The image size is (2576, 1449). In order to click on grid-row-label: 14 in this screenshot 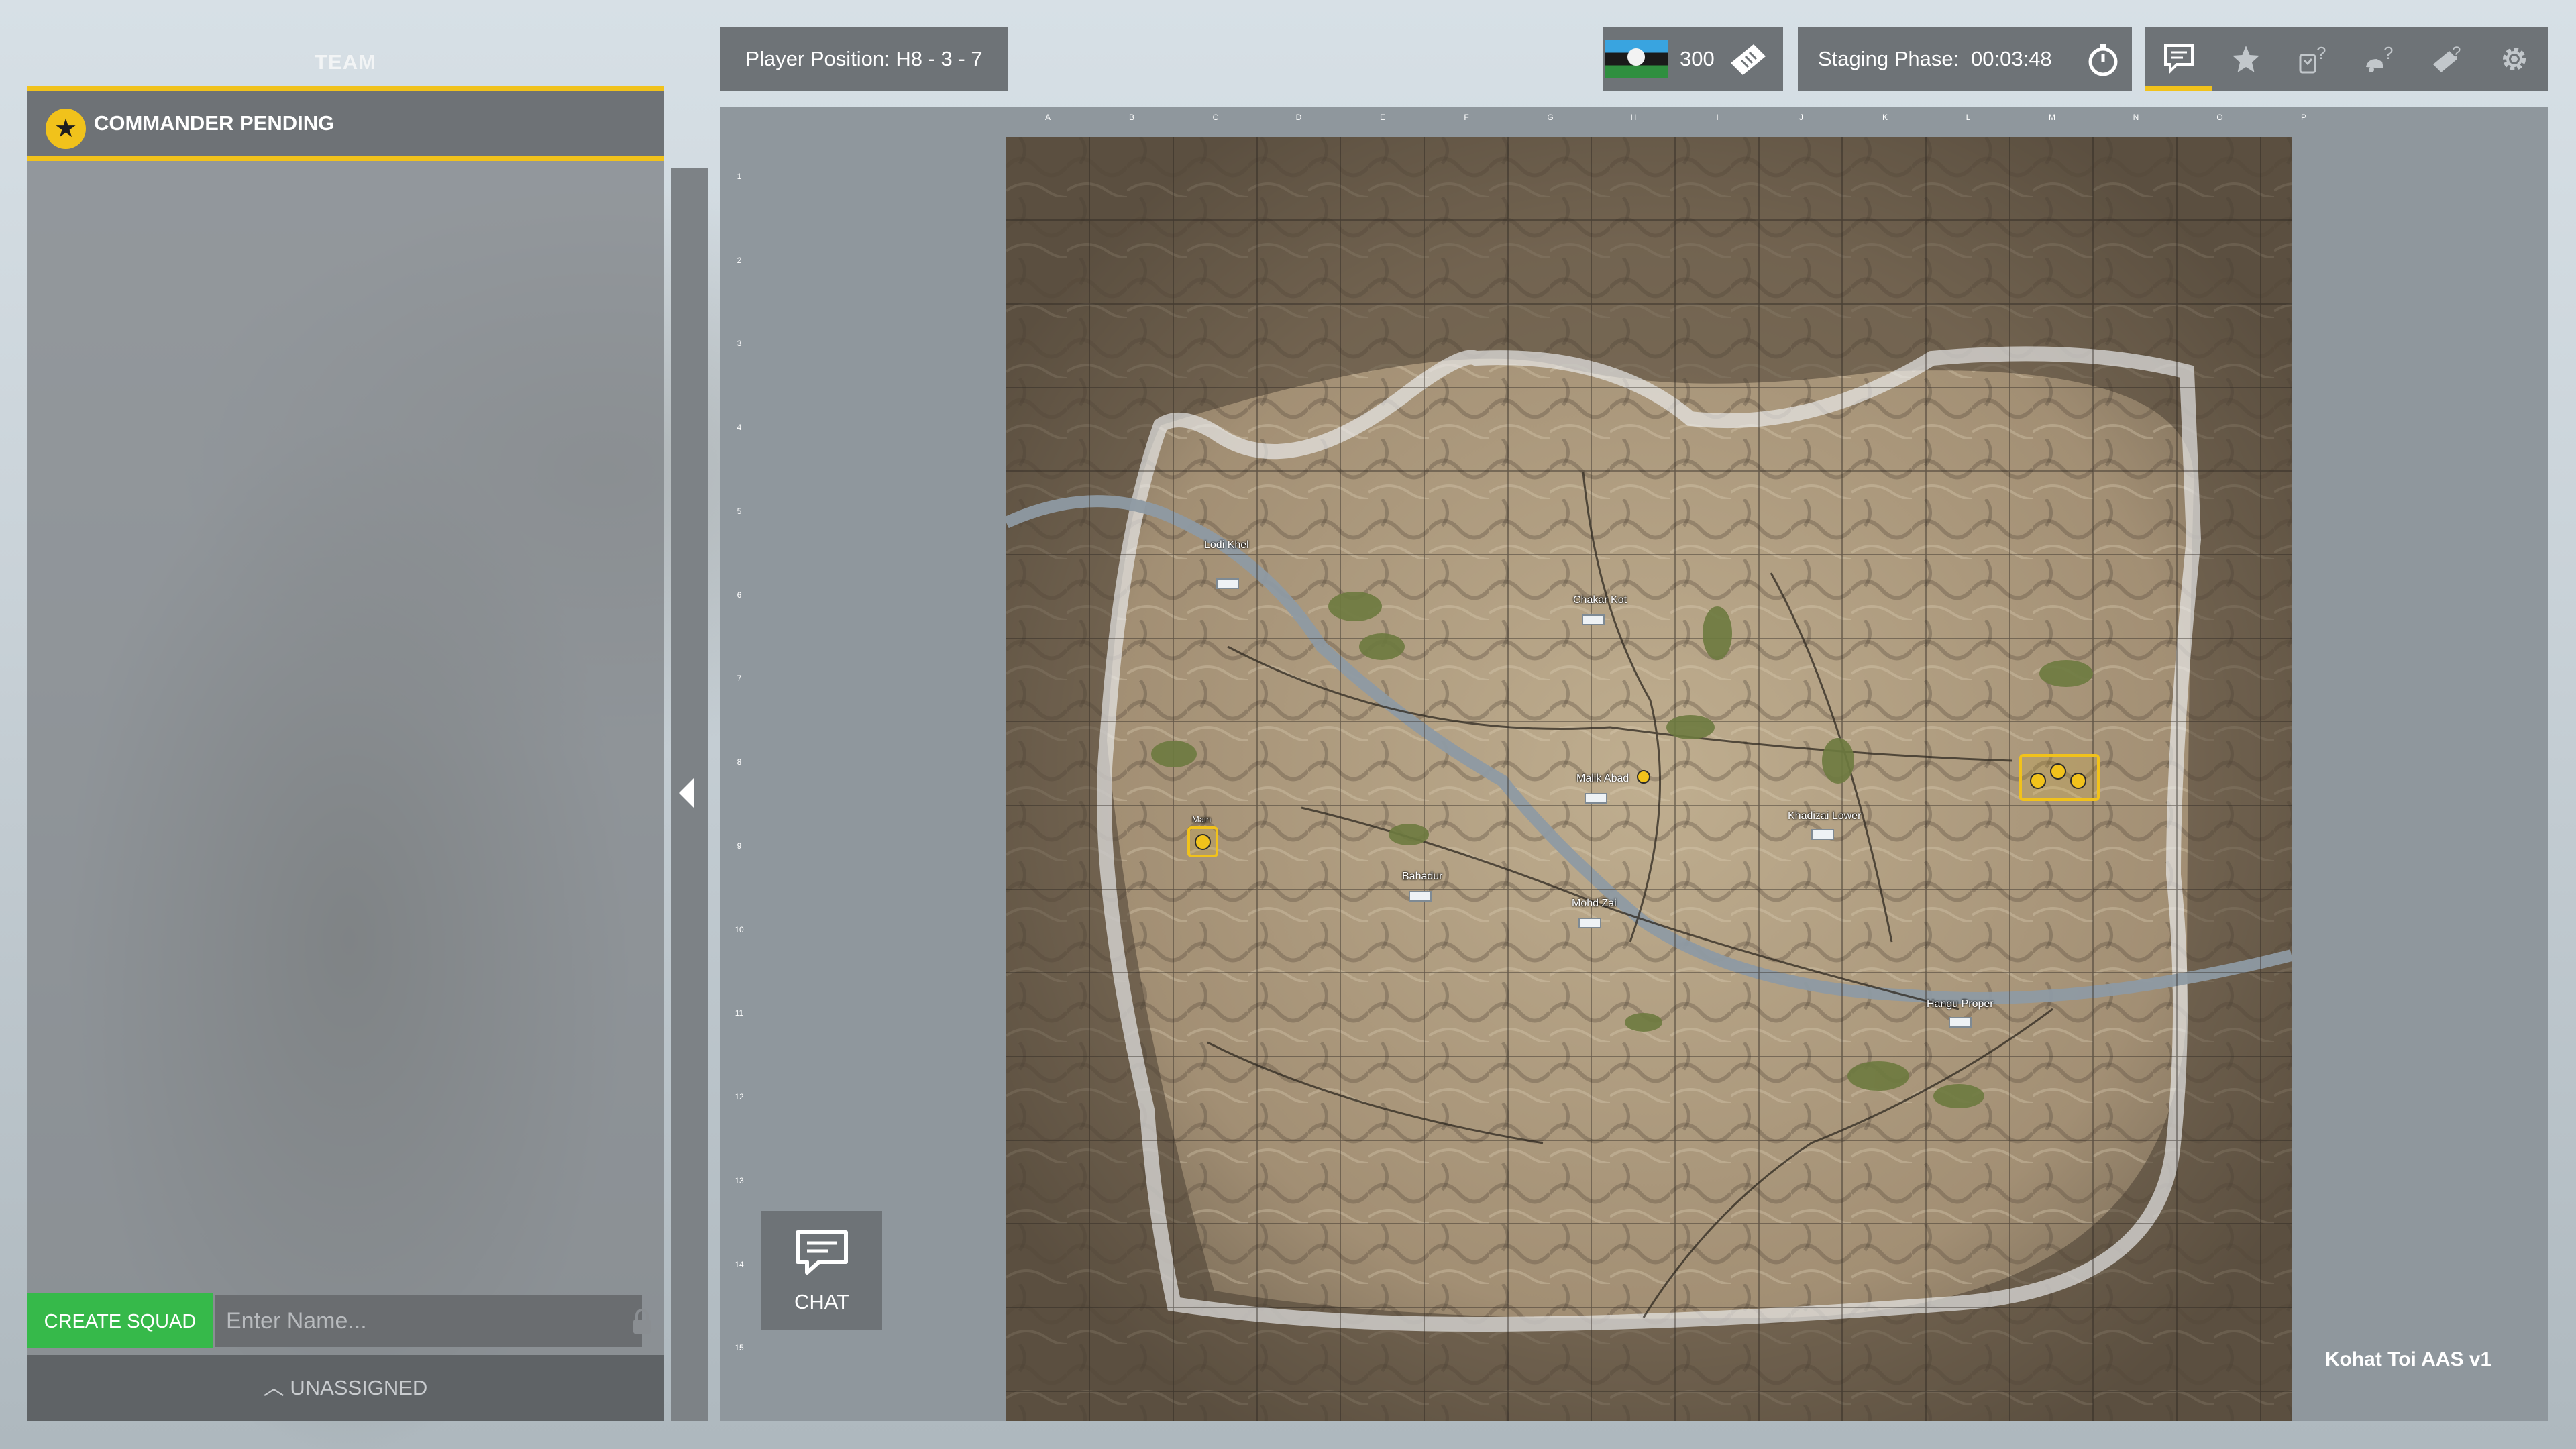, I will do `click(739, 1264)`.